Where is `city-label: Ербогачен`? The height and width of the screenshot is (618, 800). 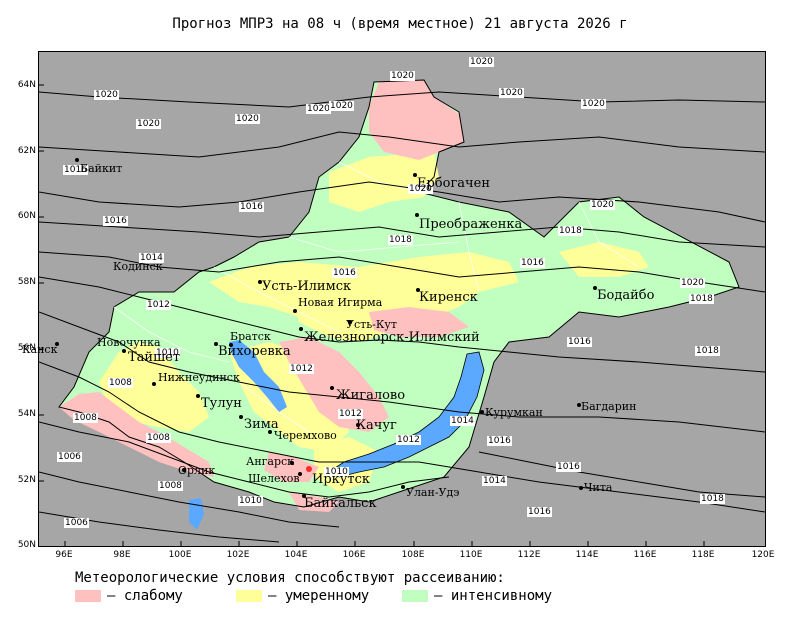
city-label: Ербогачен is located at coordinates (453, 183).